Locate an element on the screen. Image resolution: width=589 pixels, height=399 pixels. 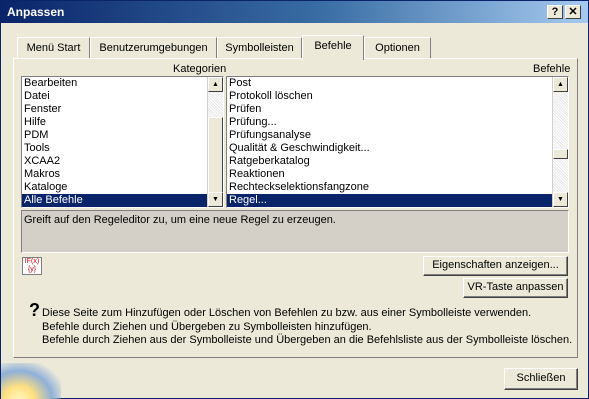
tab-label: Symbolleisten is located at coordinates (259, 48).